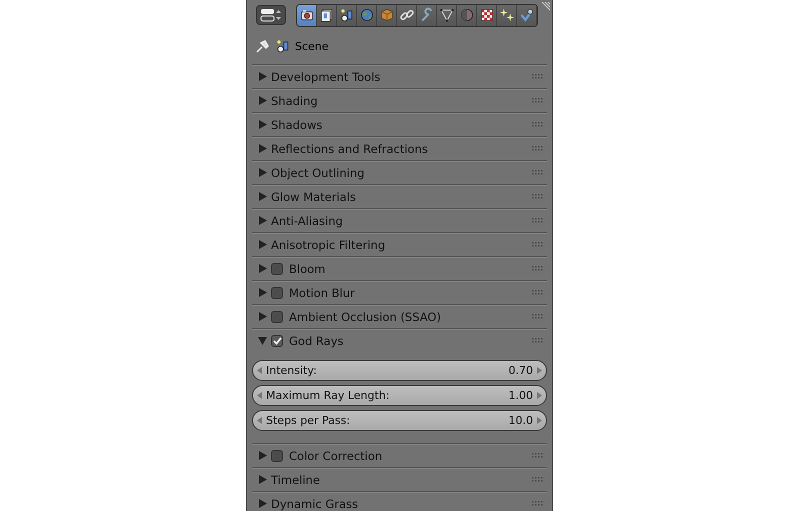  What do you see at coordinates (296, 479) in the screenshot?
I see `panel-title: Timeline` at bounding box center [296, 479].